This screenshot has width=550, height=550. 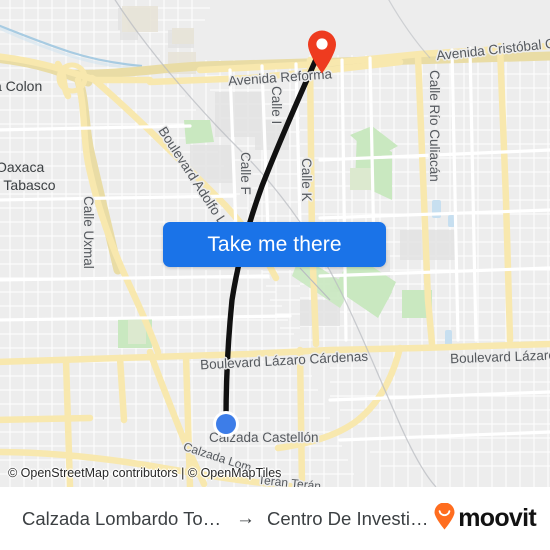 I want to click on arrow-right-icon: →, so click(x=245, y=518).